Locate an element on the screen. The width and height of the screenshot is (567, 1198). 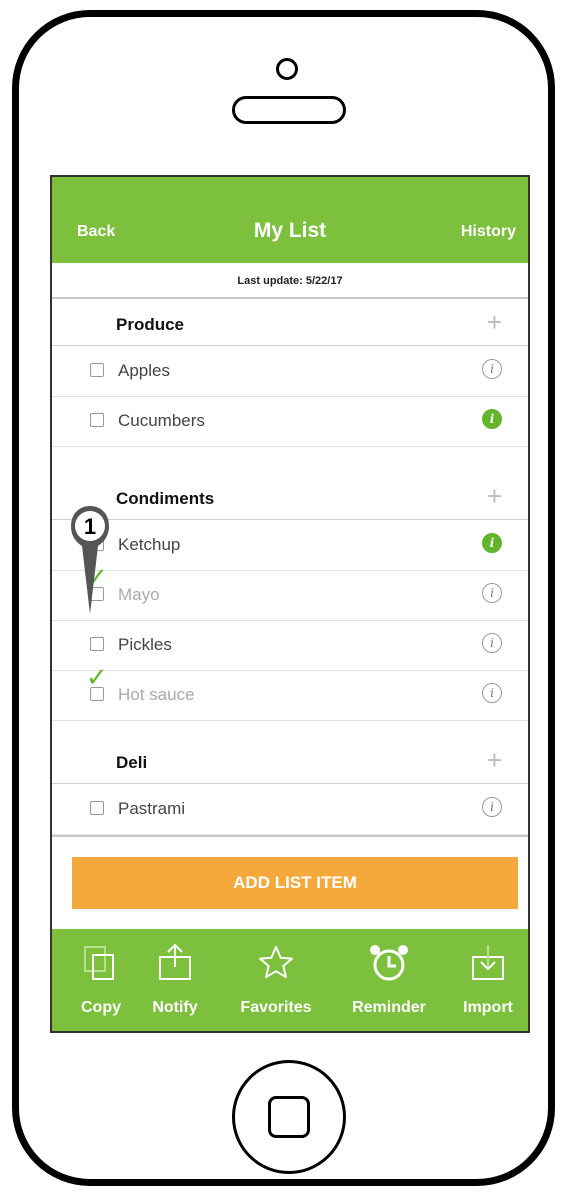
page-title: My List is located at coordinates (290, 230).